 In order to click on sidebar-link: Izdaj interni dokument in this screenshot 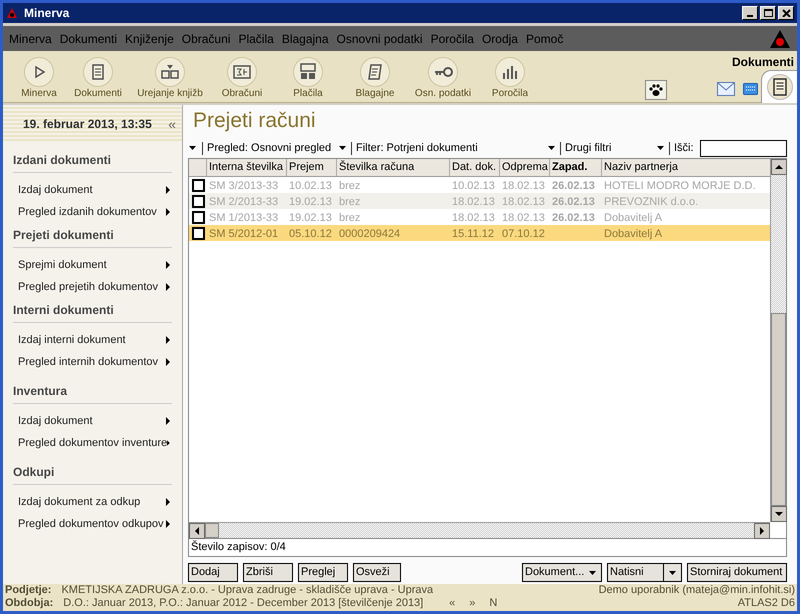, I will do `click(95, 340)`.